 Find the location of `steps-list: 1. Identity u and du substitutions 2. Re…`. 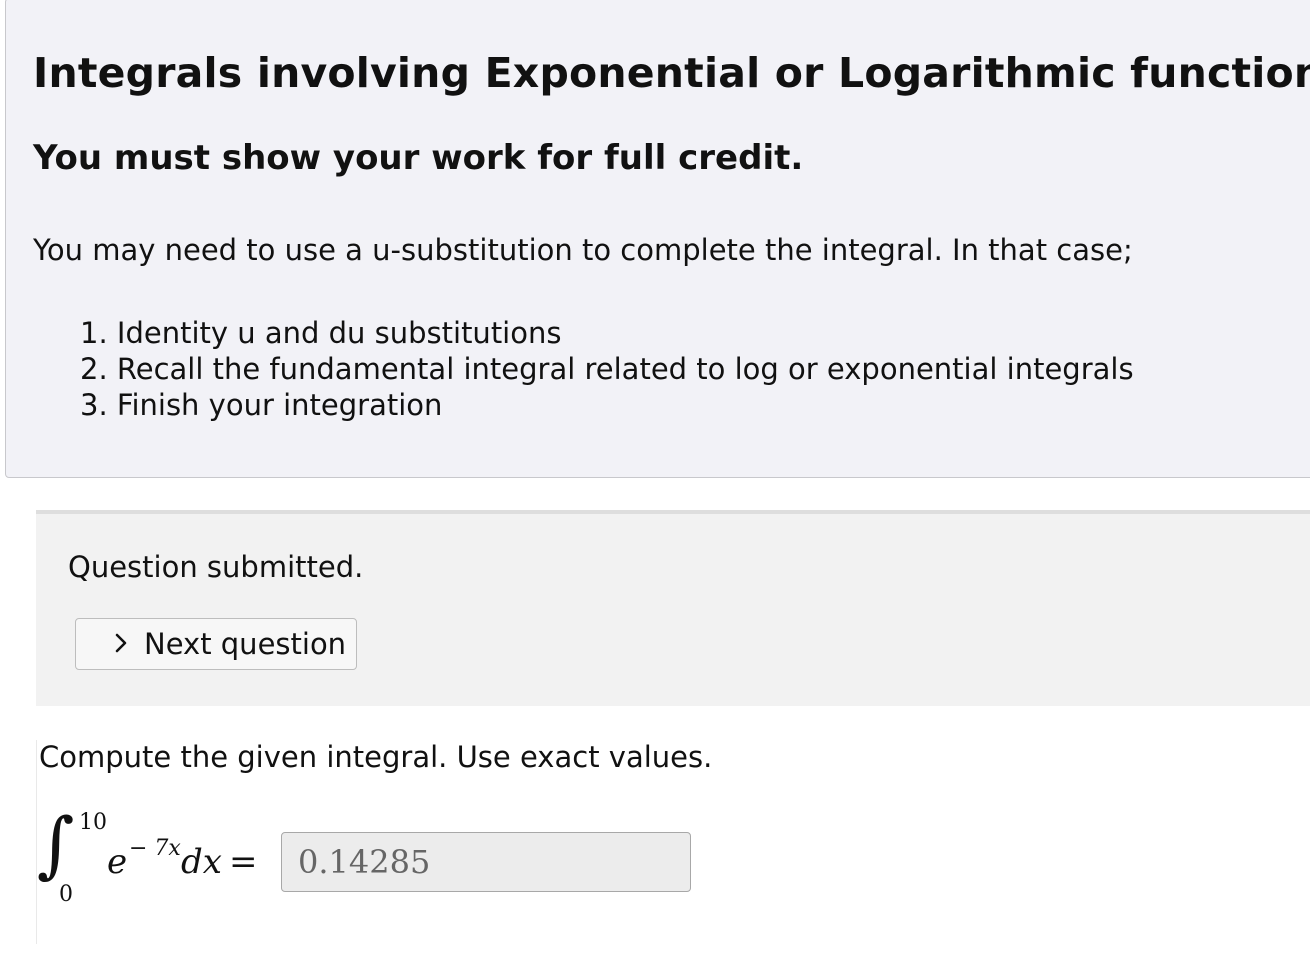

steps-list: 1. Identity u and du substitutions 2. Re… is located at coordinates (607, 369).